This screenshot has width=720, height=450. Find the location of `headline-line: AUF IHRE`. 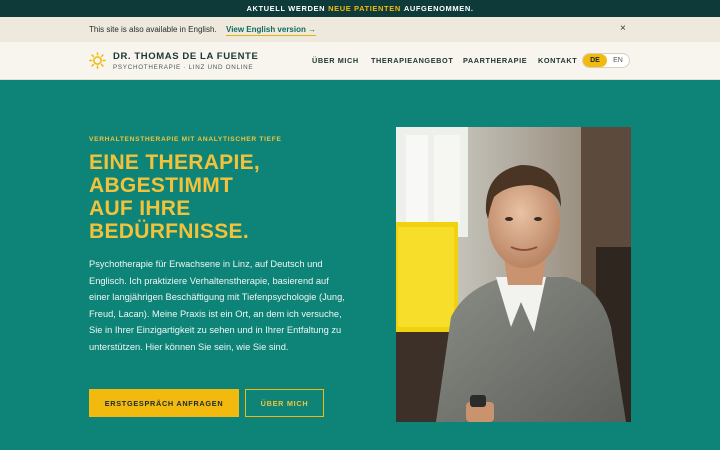

headline-line: AUF IHRE is located at coordinates (140, 208).